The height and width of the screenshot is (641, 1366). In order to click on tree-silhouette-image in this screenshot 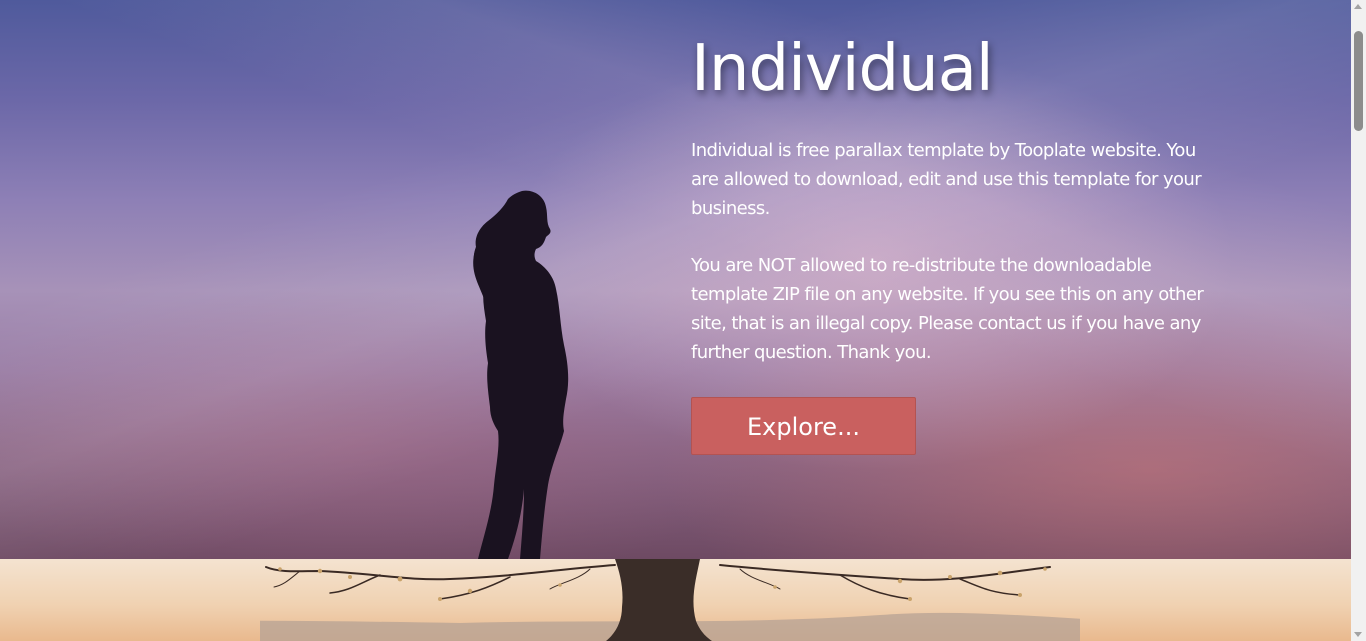, I will do `click(670, 600)`.